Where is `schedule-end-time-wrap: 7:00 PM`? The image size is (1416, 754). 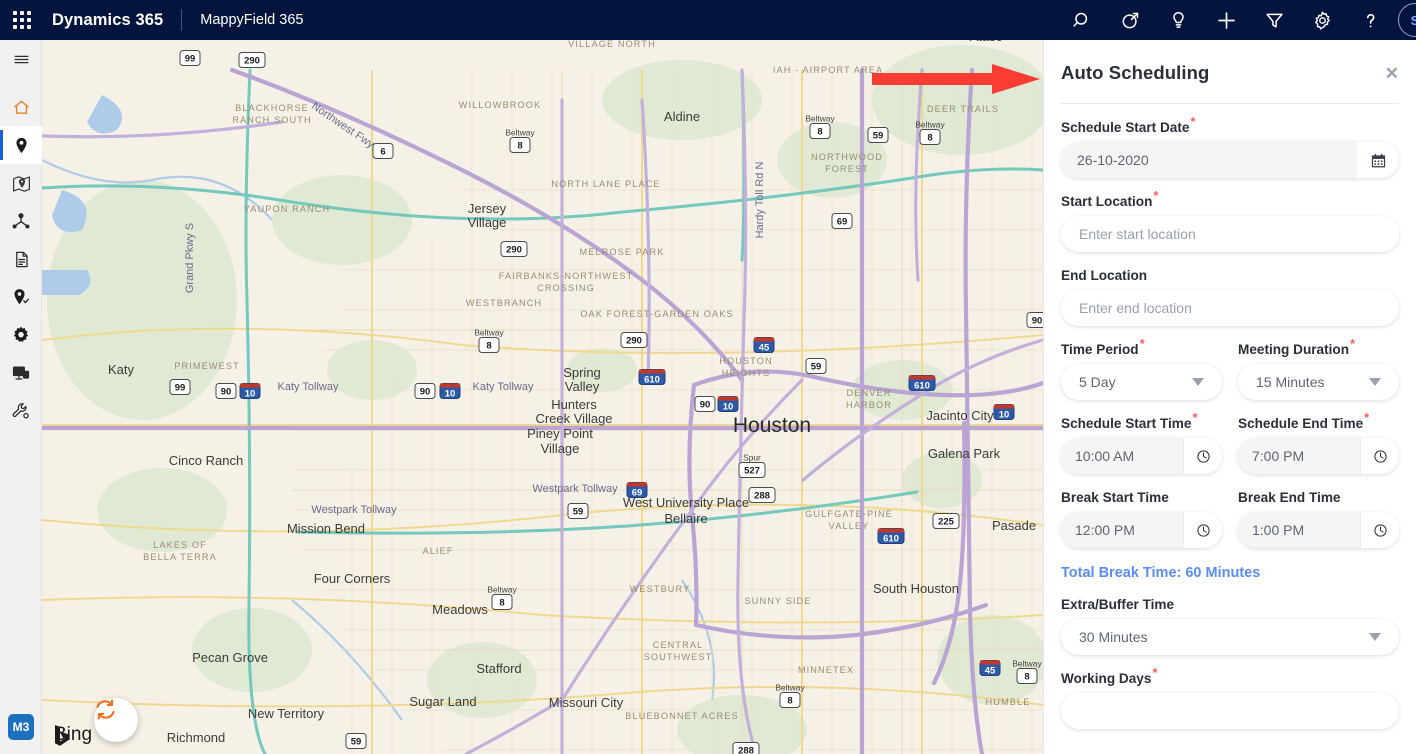
schedule-end-time-wrap: 7:00 PM is located at coordinates (1318, 456).